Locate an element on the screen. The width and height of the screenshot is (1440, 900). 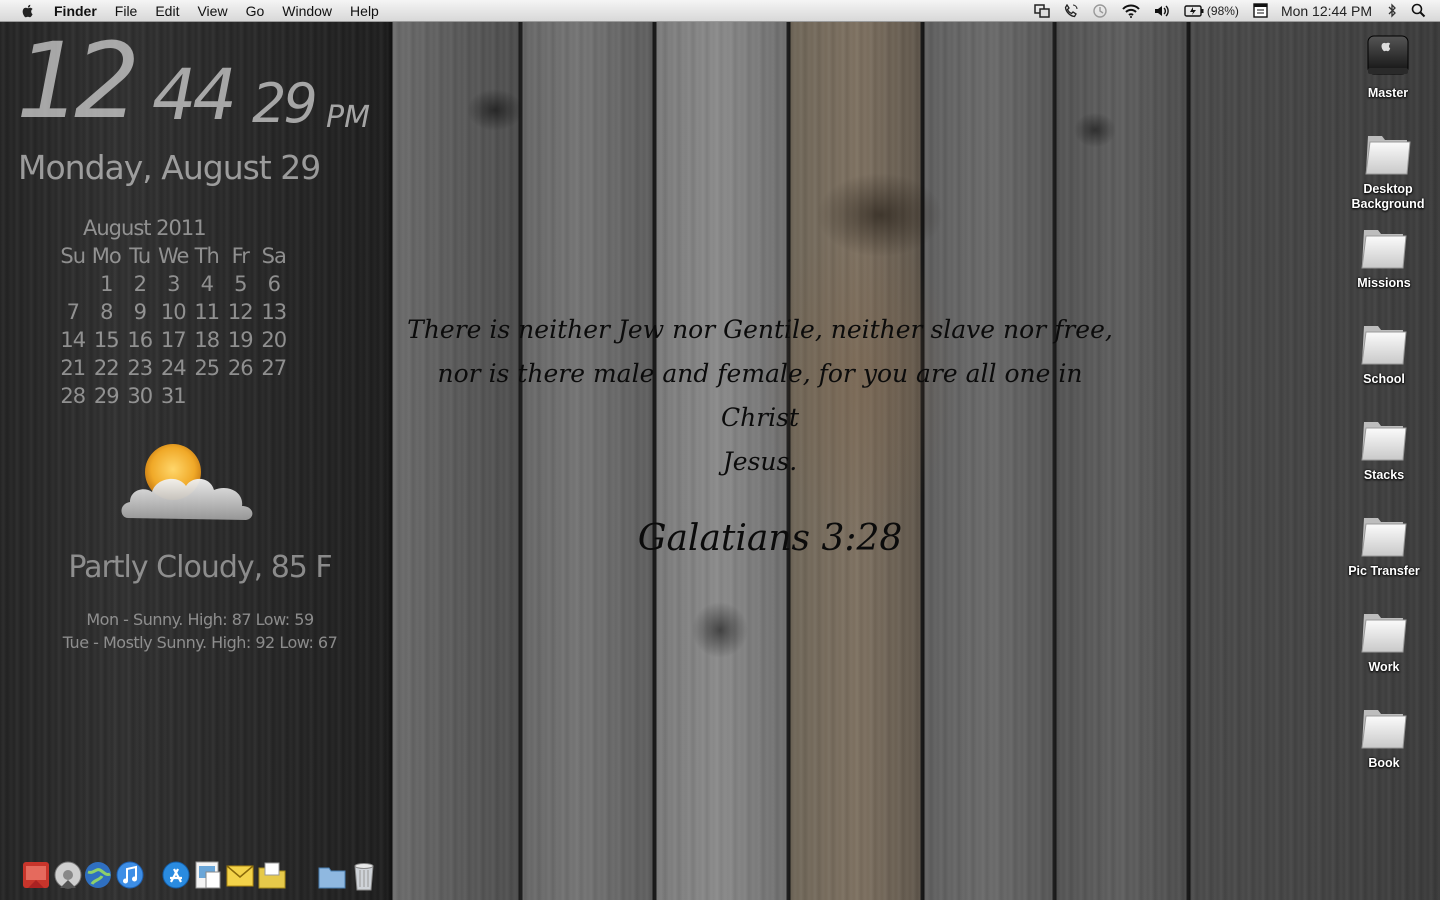
desktop-icon-book: Book is located at coordinates (1384, 735).